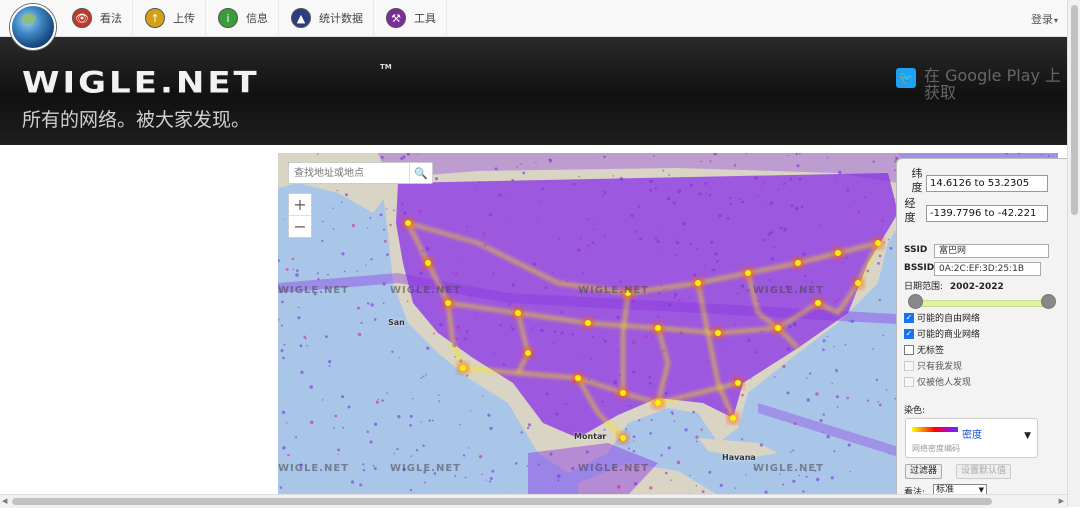 The image size is (1080, 508). Describe the element at coordinates (300, 226) in the screenshot. I see `zoom-out-button: −` at that location.